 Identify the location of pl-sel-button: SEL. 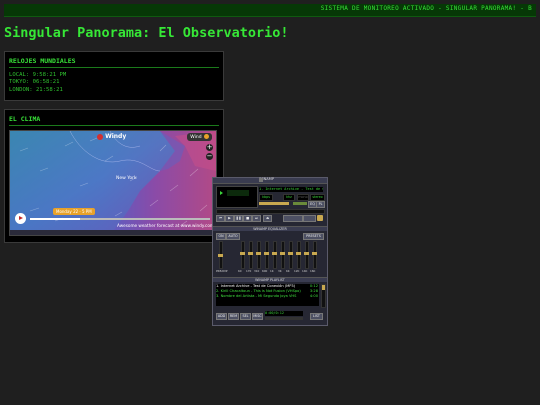
(245, 316).